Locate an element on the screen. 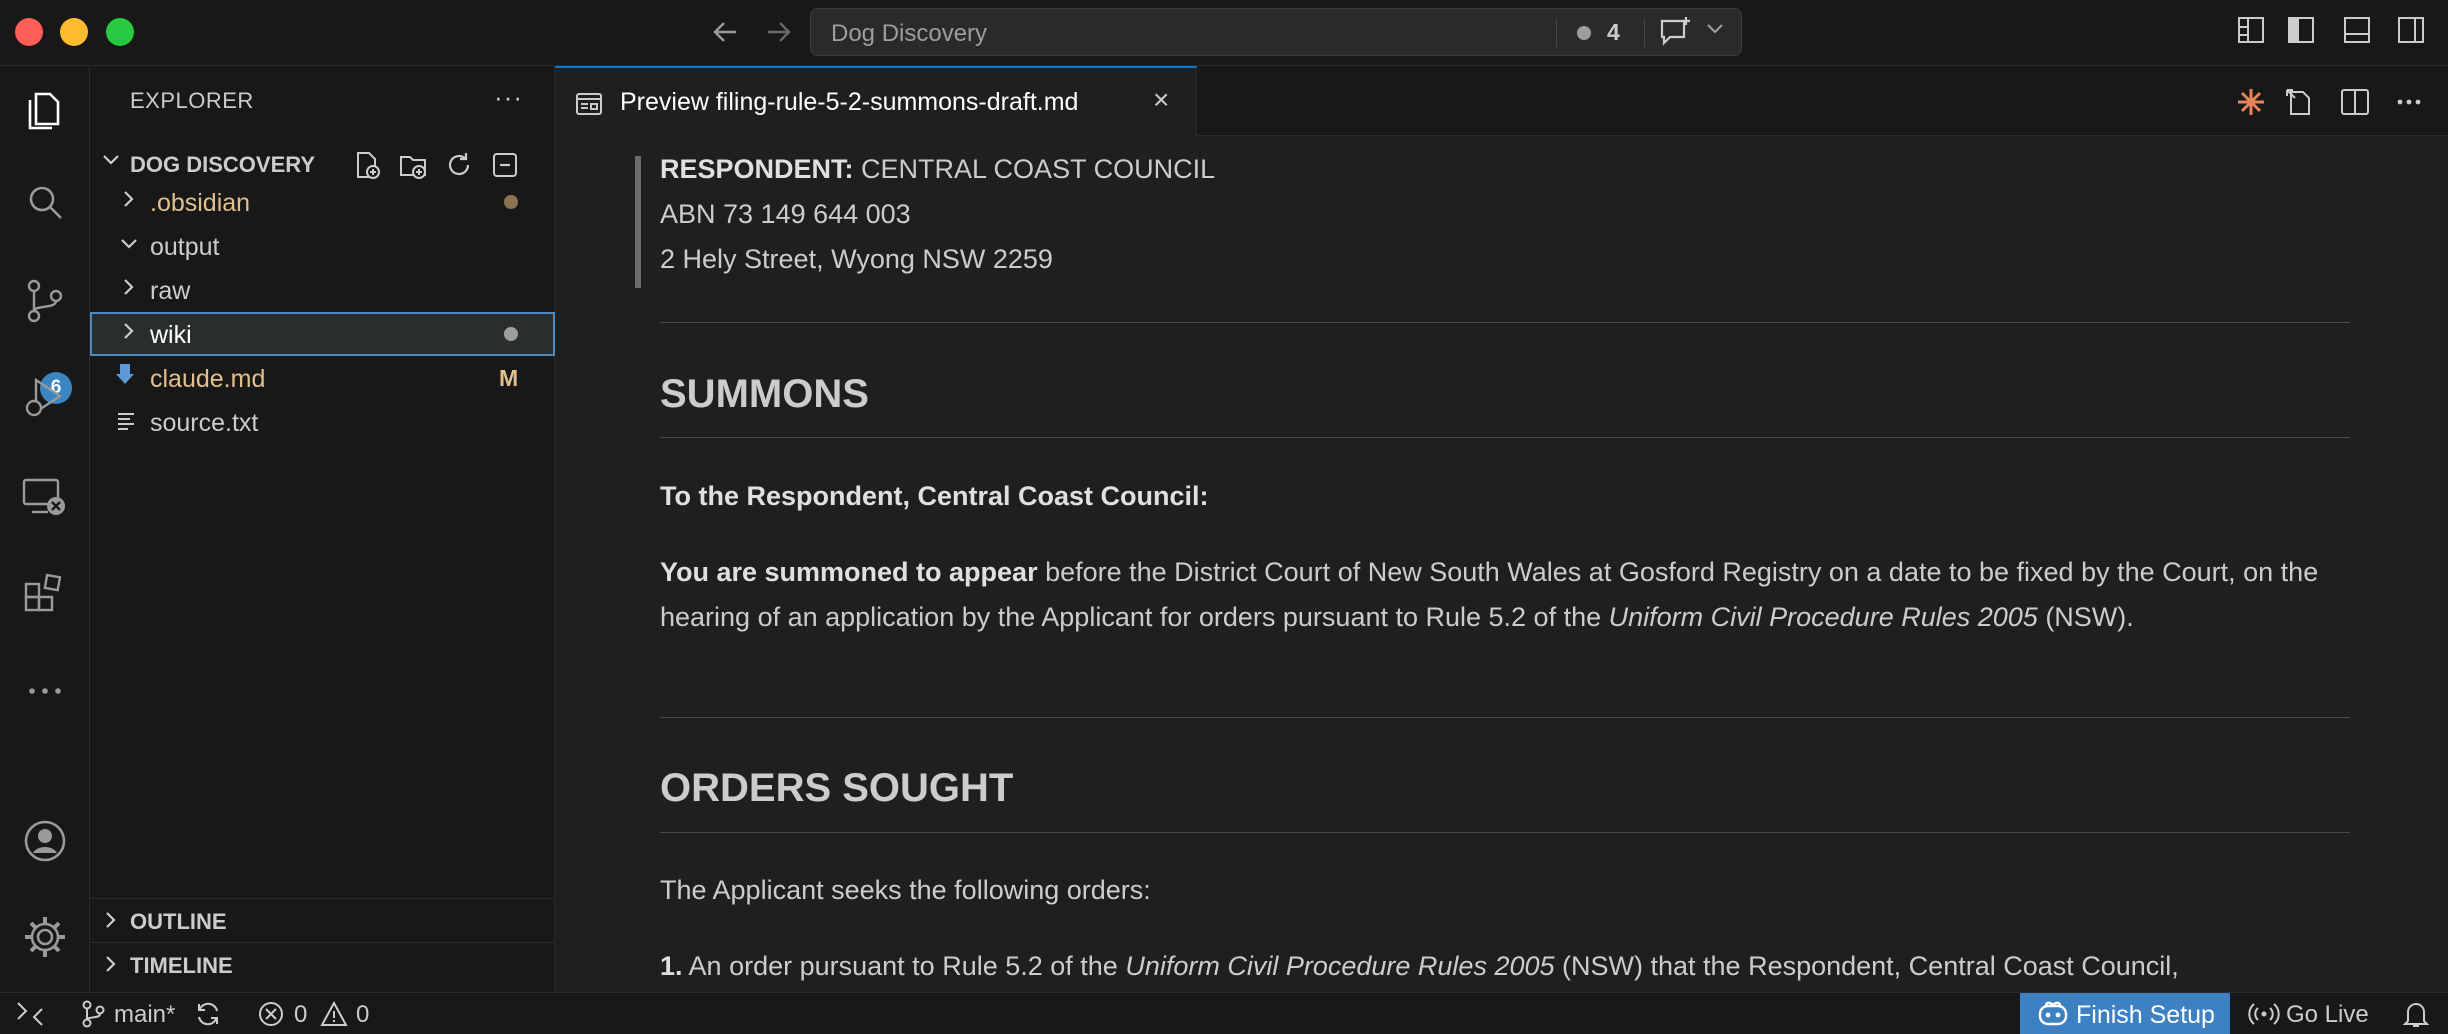 The image size is (2448, 1034). preview-icon is located at coordinates (589, 104).